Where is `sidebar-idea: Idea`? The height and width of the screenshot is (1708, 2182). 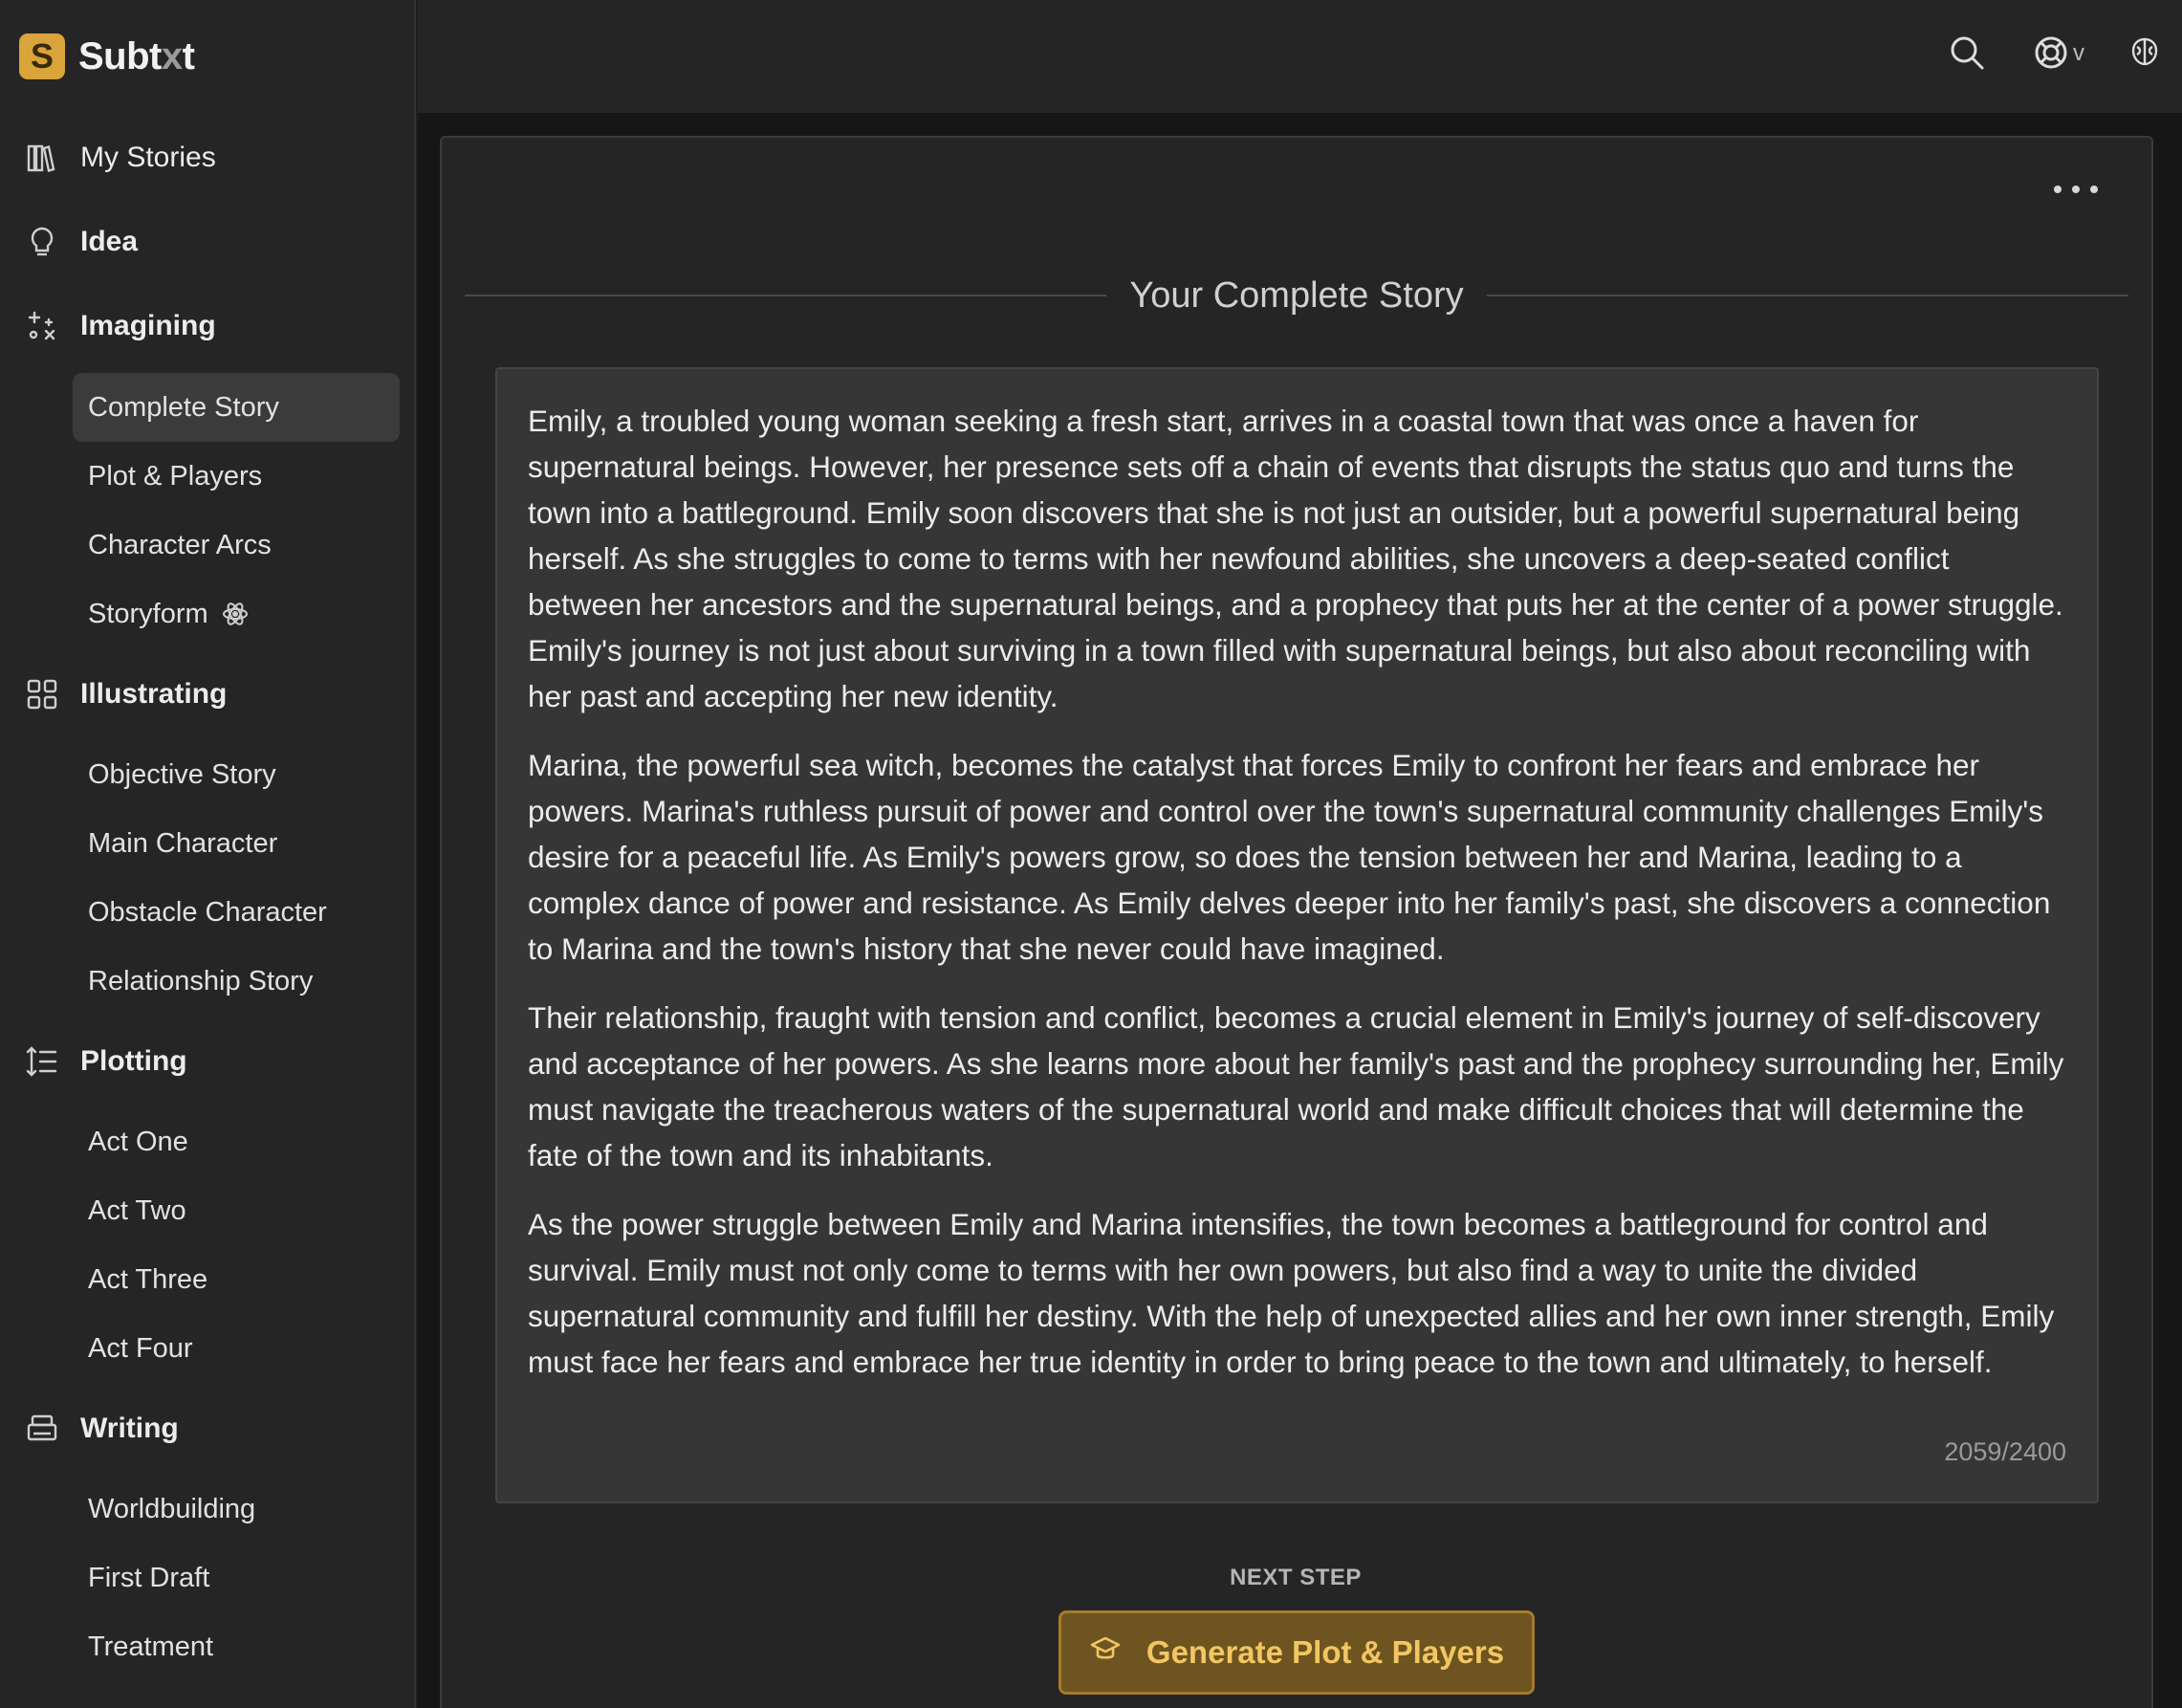 sidebar-idea: Idea is located at coordinates (81, 242).